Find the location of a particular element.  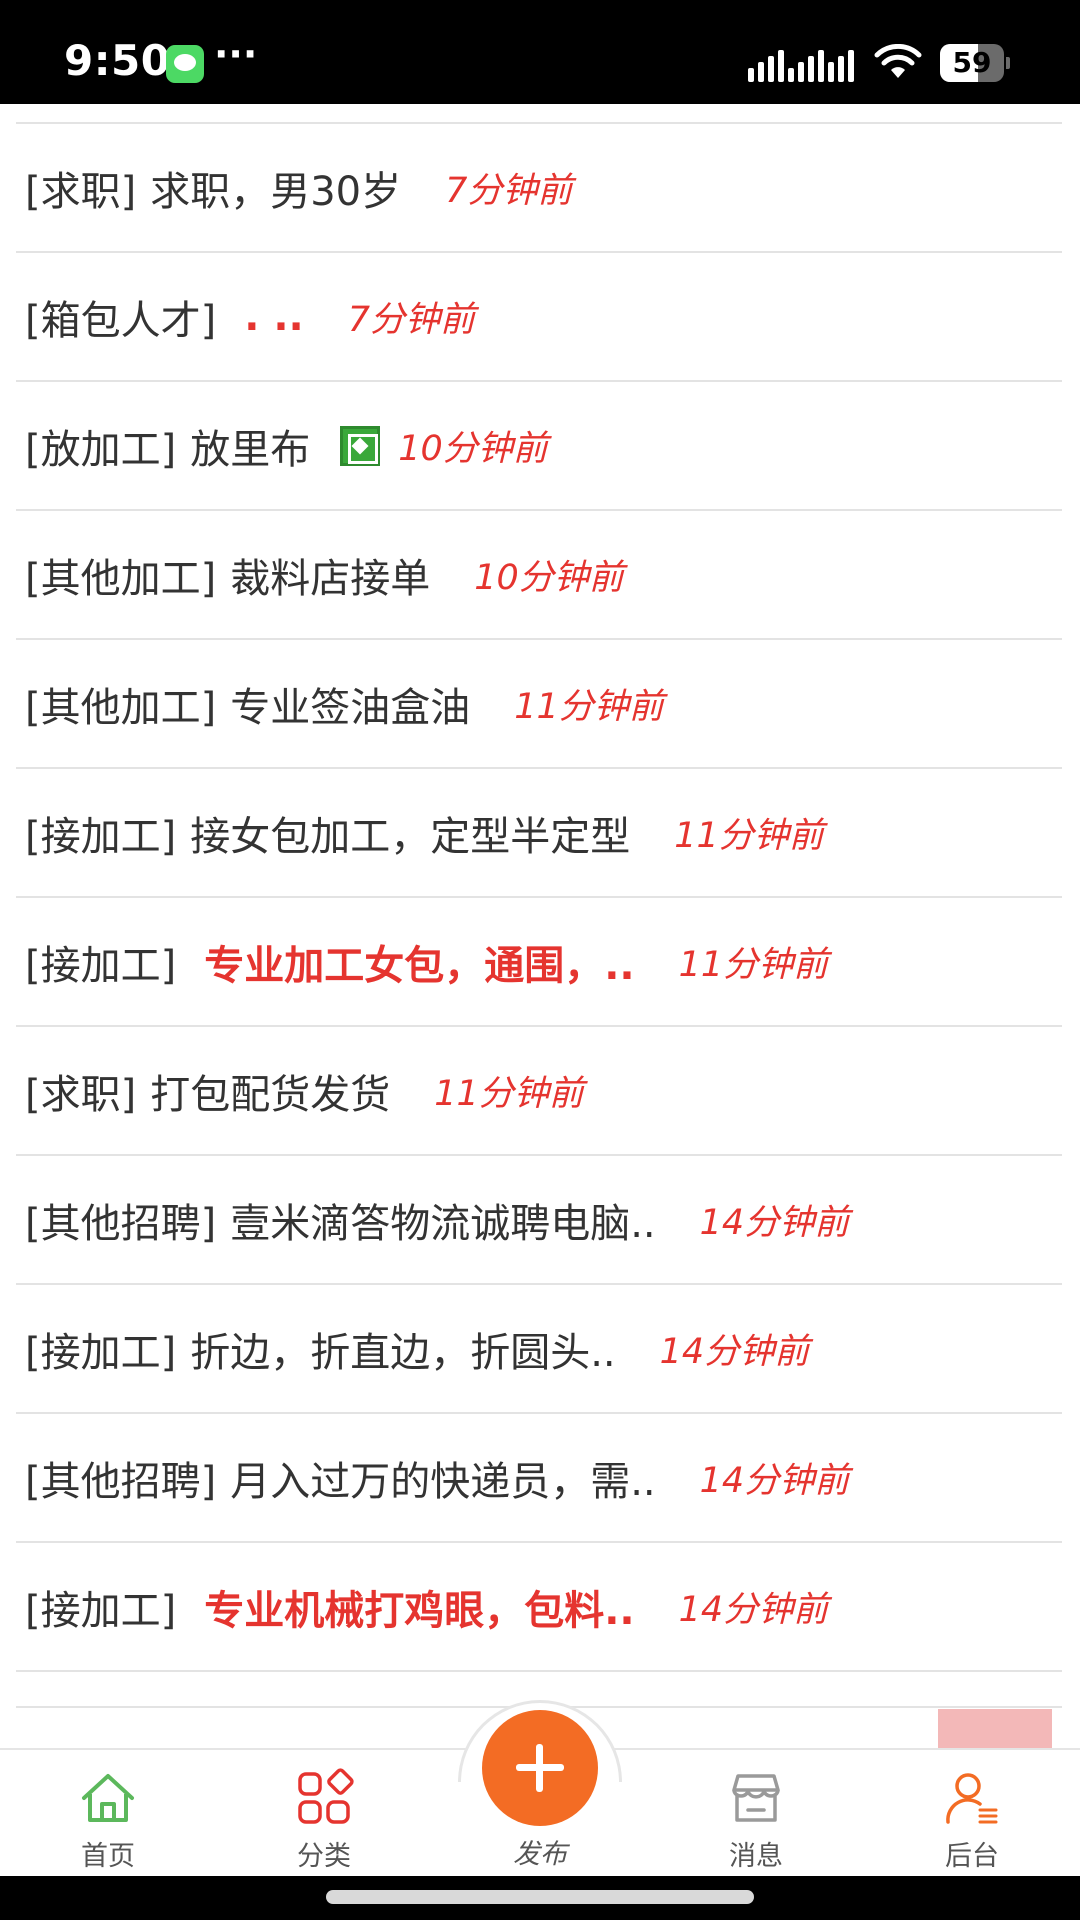

tab-category-label: 分类 is located at coordinates (324, 1856).